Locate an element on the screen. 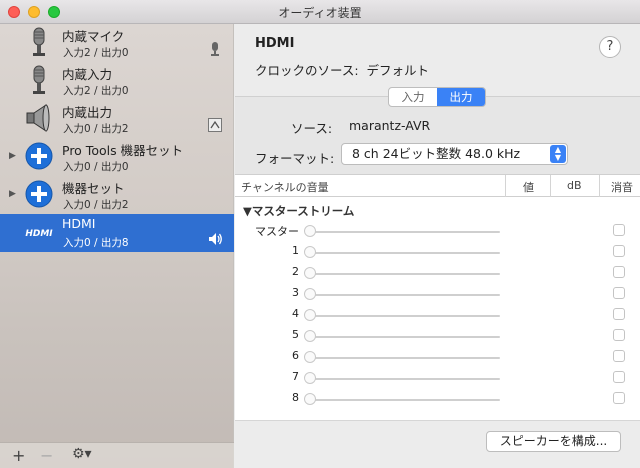 Image resolution: width=640 pixels, height=468 pixels. channel-label: 8 is located at coordinates (295, 397).